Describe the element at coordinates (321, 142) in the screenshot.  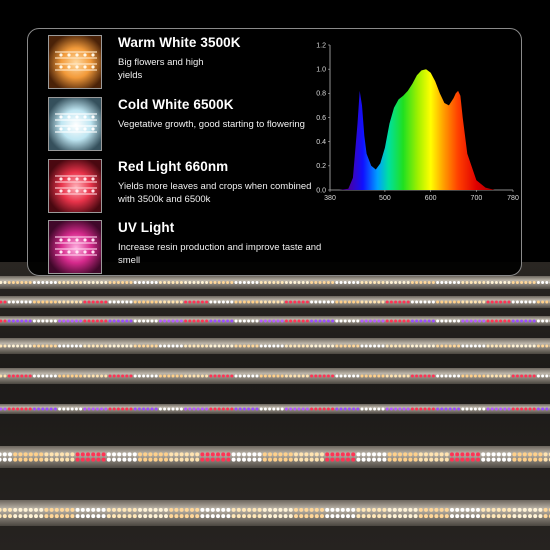
I see `y-tick-label: 0.4` at that location.